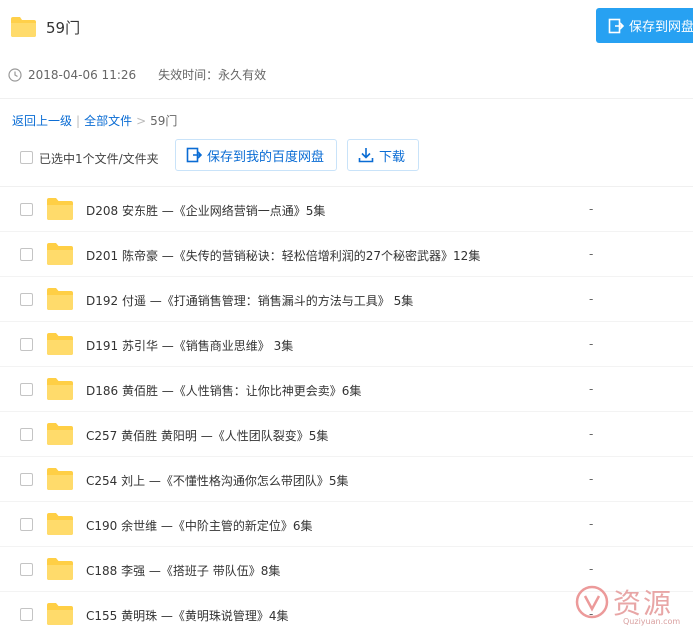 The width and height of the screenshot is (693, 629). I want to click on file-name: C190 余世维 —《中阶主管的新定位》6集, so click(199, 525).